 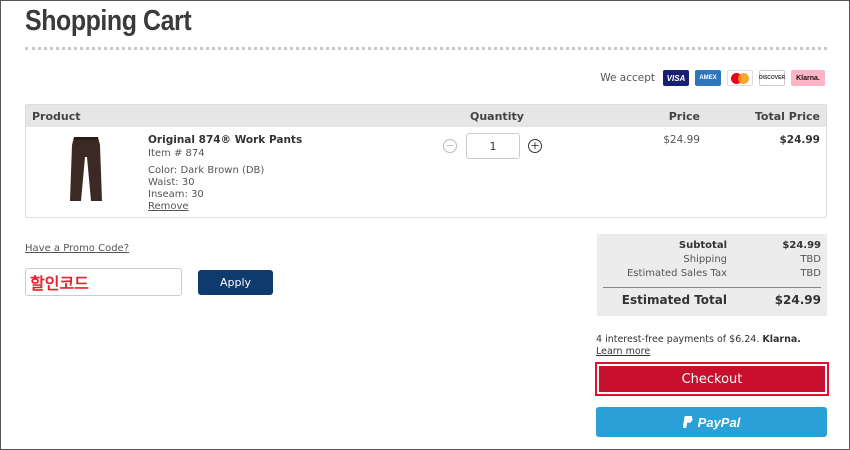 What do you see at coordinates (56, 116) in the screenshot?
I see `header-product: Product` at bounding box center [56, 116].